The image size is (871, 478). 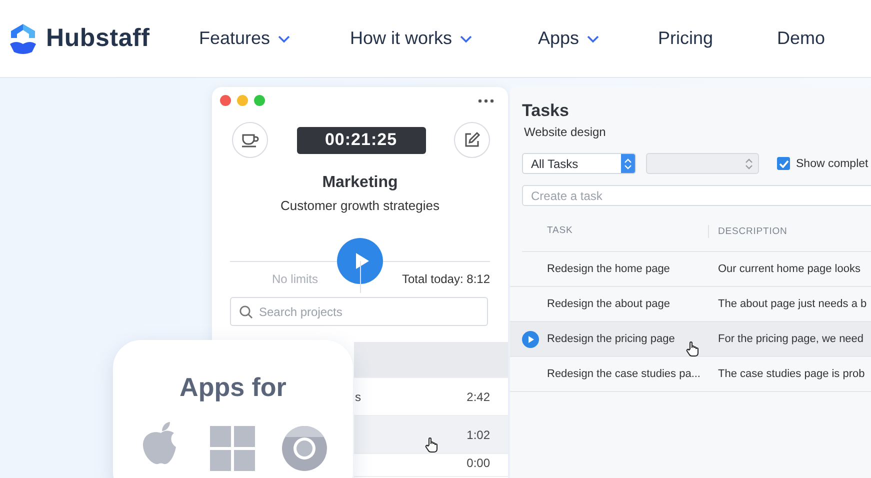 What do you see at coordinates (579, 163) in the screenshot?
I see `task-filter-dropdown: All Tasks` at bounding box center [579, 163].